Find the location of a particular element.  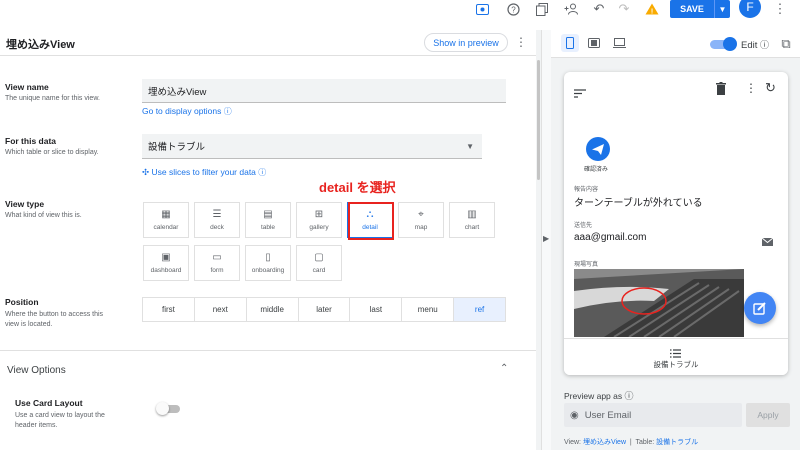

view-type-label: card is located at coordinates (319, 270).